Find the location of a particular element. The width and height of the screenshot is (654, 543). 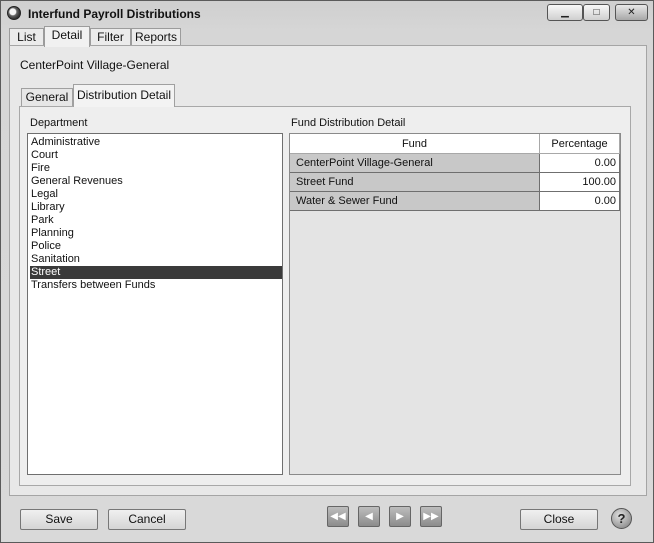

fund-cell: CenterPoint Village-General is located at coordinates (415, 163).